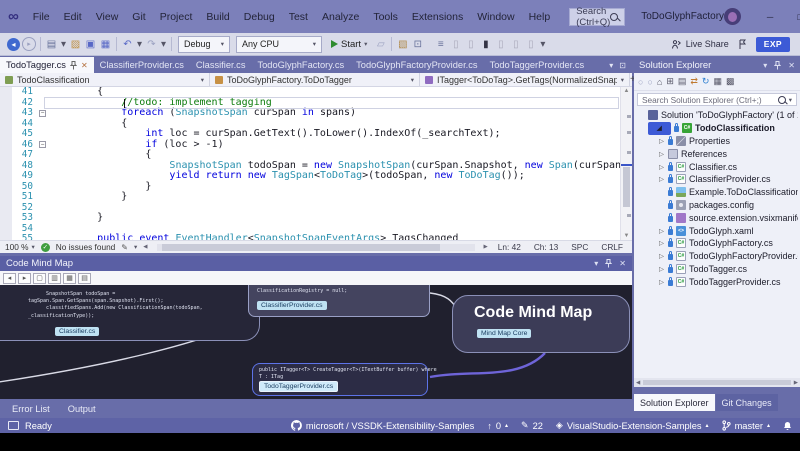  What do you see at coordinates (385, 17) in the screenshot?
I see `menu-tools: Tools` at bounding box center [385, 17].